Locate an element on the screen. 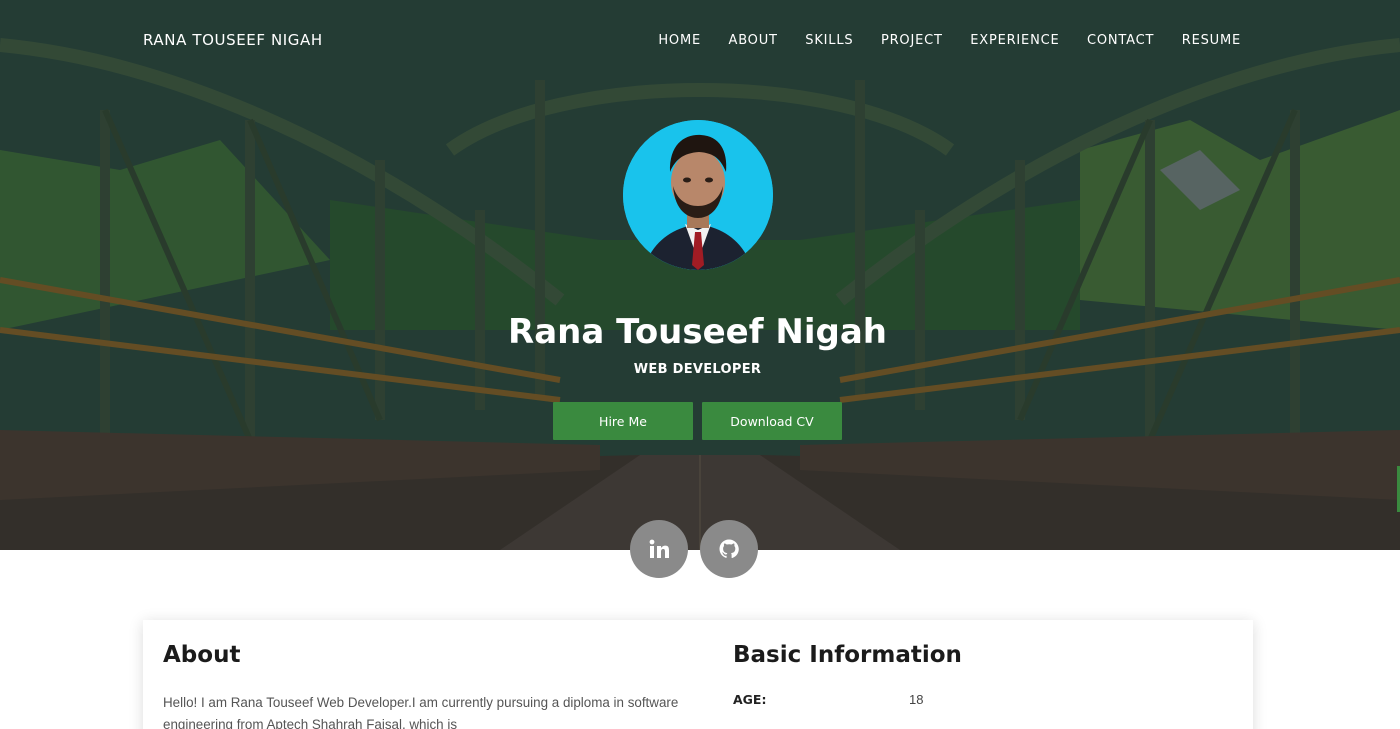 Image resolution: width=1400 pixels, height=729 pixels. profile-photo is located at coordinates (698, 195).